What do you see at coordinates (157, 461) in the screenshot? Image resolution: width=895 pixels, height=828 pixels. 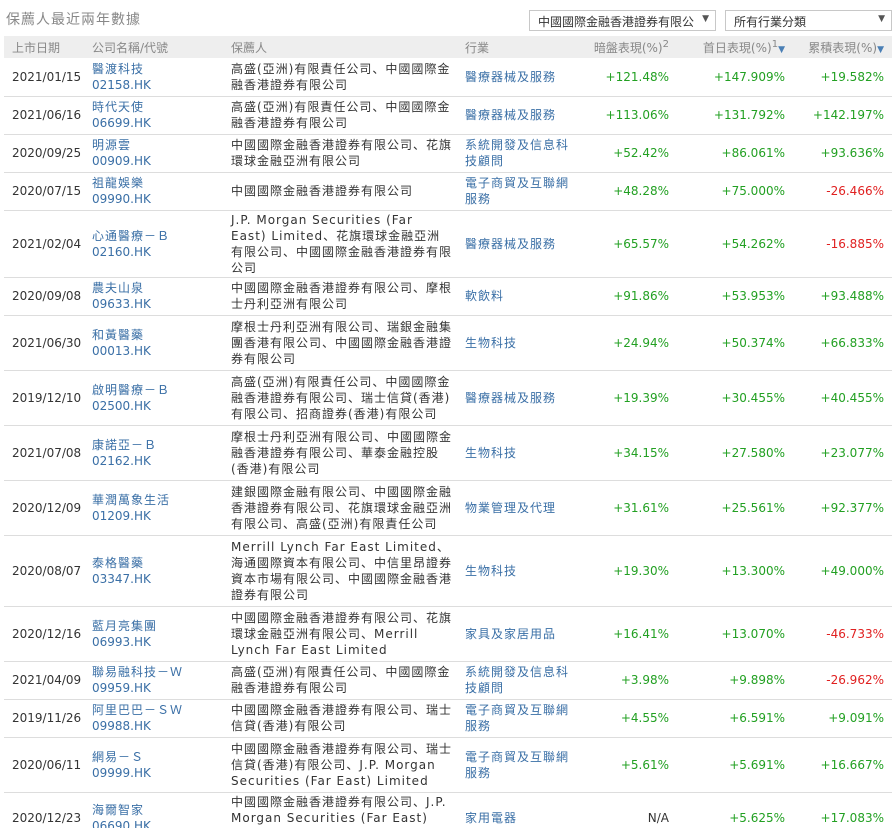 I see `stock-code-link: 02162.HK` at bounding box center [157, 461].